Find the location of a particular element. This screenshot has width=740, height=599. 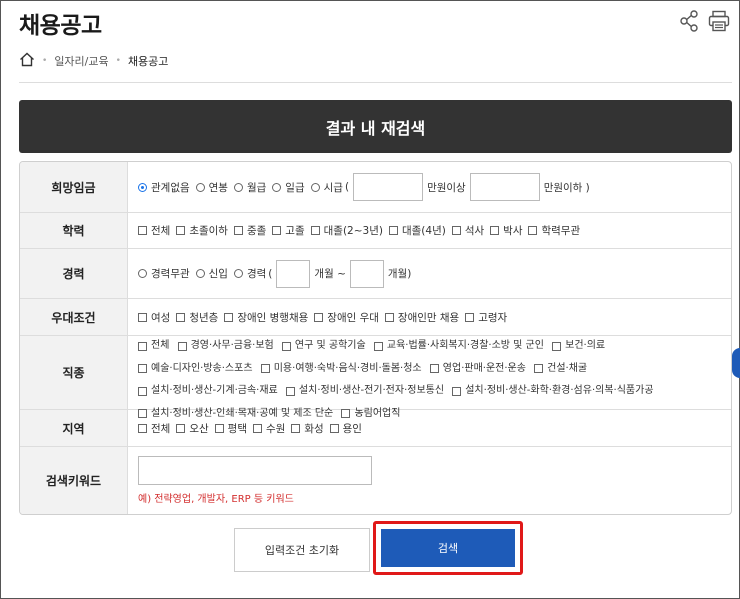

job-type-option: 경영·사무·금융·보험 is located at coordinates (225, 346).